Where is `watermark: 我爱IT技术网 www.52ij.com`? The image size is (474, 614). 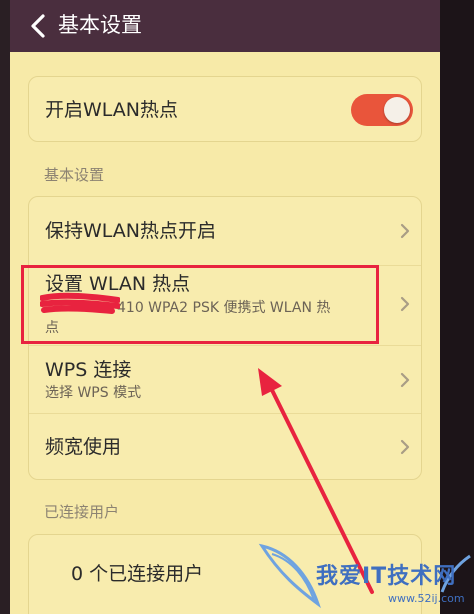 watermark: 我爱IT技术网 www.52ij.com is located at coordinates (366, 574).